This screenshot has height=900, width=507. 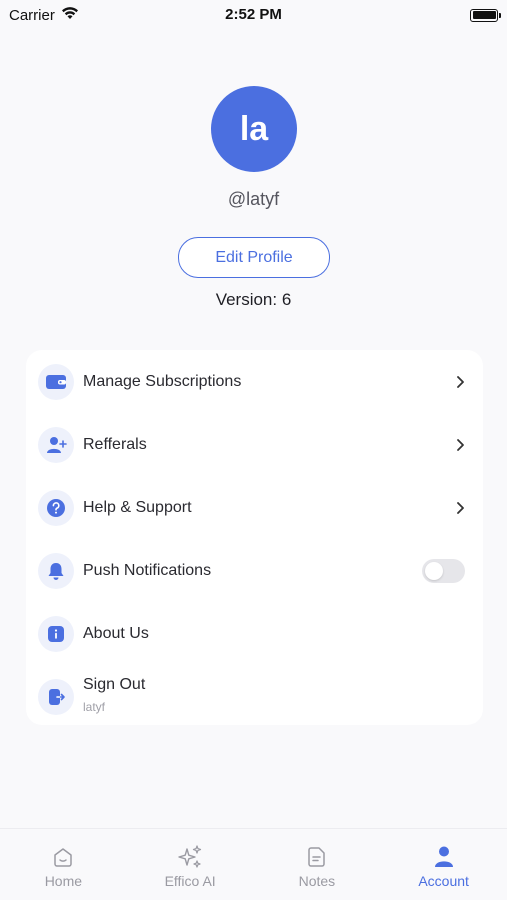 What do you see at coordinates (147, 570) in the screenshot?
I see `menu-label: Push Notifications` at bounding box center [147, 570].